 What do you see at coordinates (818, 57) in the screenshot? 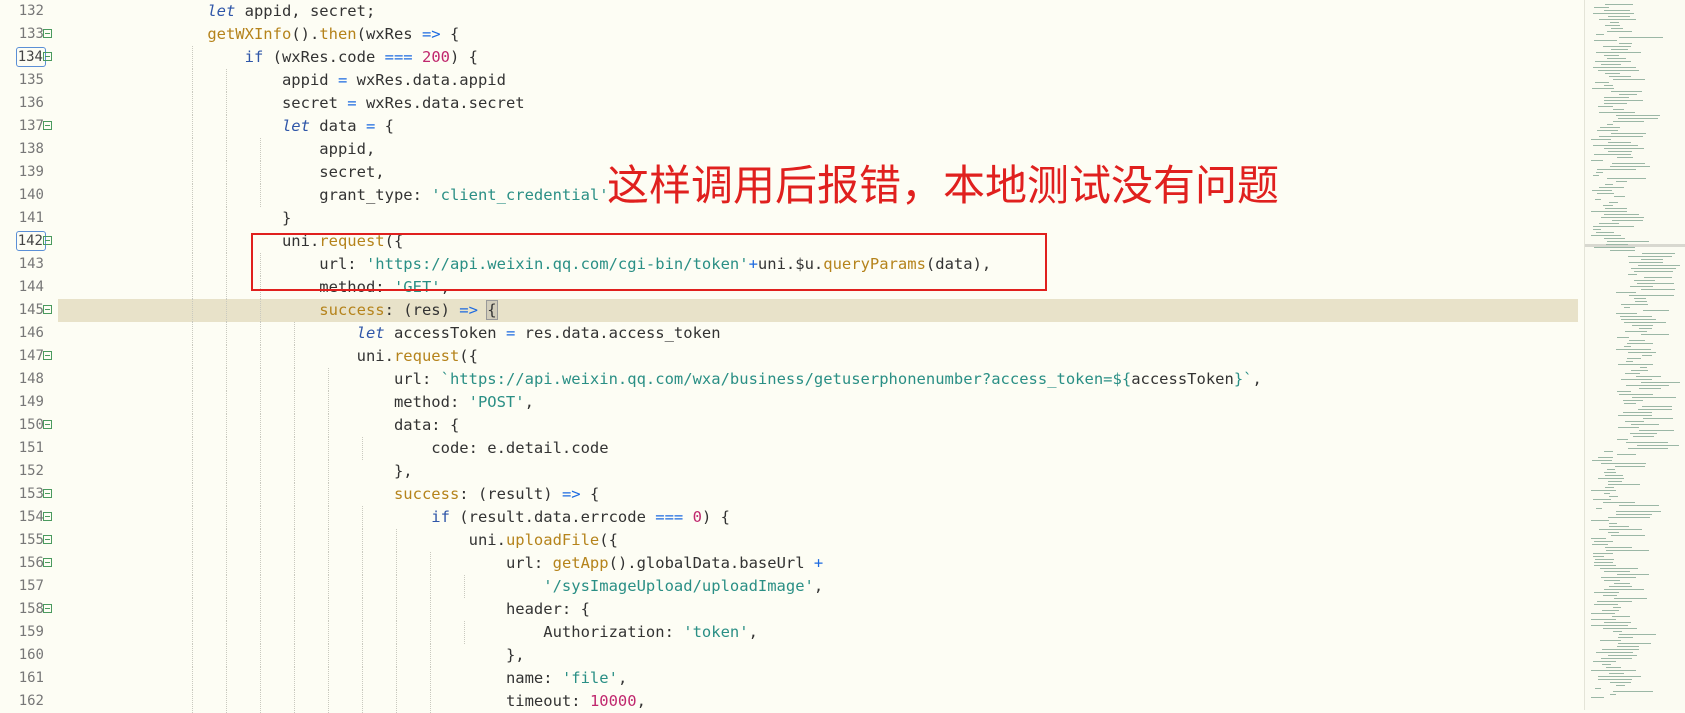
I see `code-line: if (wxRes.code === 200) {` at bounding box center [818, 57].